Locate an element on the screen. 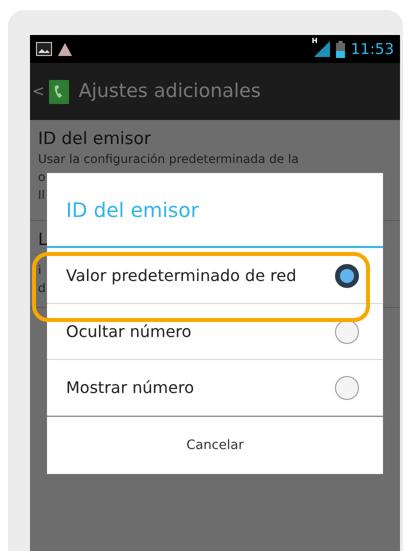 The width and height of the screenshot is (409, 551). option-row: Mostrar número is located at coordinates (215, 388).